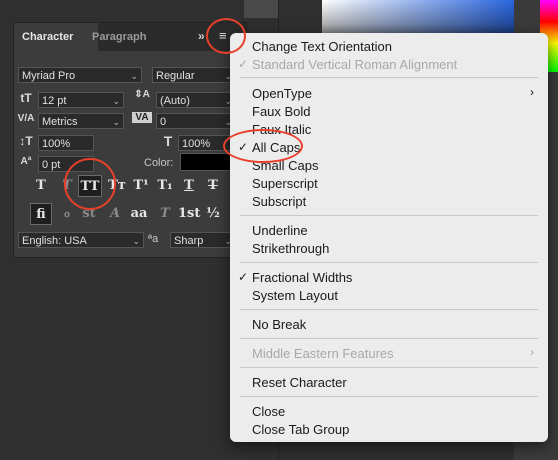 The height and width of the screenshot is (460, 558). What do you see at coordinates (201, 36) in the screenshot?
I see `collapse-panel-button: »` at bounding box center [201, 36].